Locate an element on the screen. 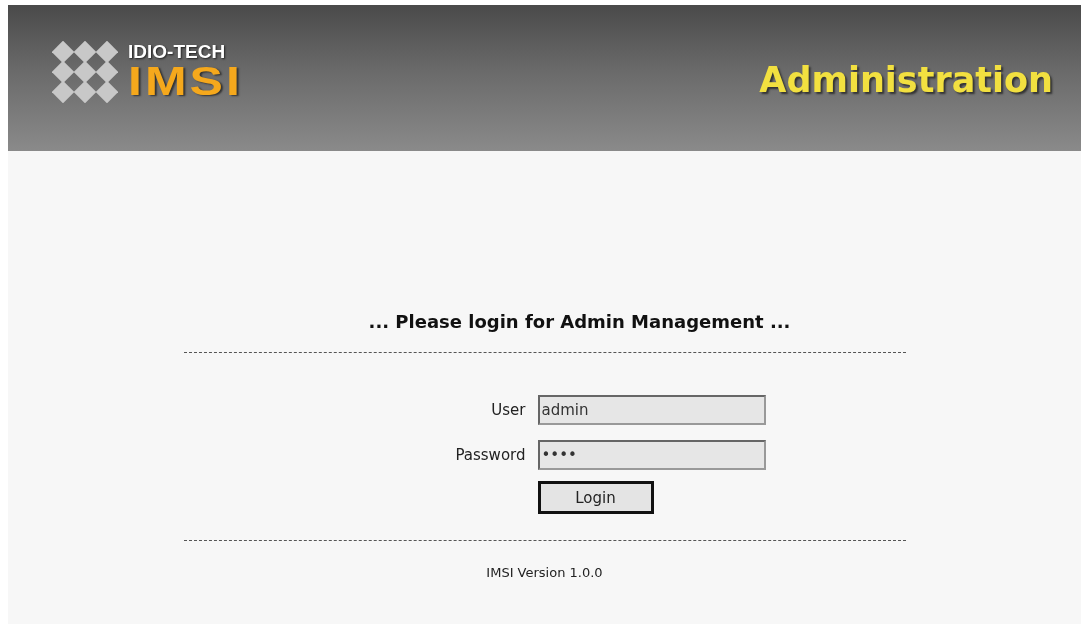 The image size is (1081, 624). version-text: IMSI Version 1.0.0 is located at coordinates (544, 572).